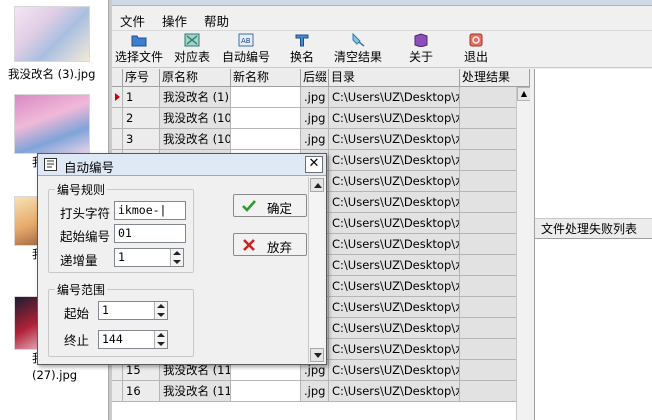  Describe the element at coordinates (421, 40) in the screenshot. I see `book-icon` at that location.